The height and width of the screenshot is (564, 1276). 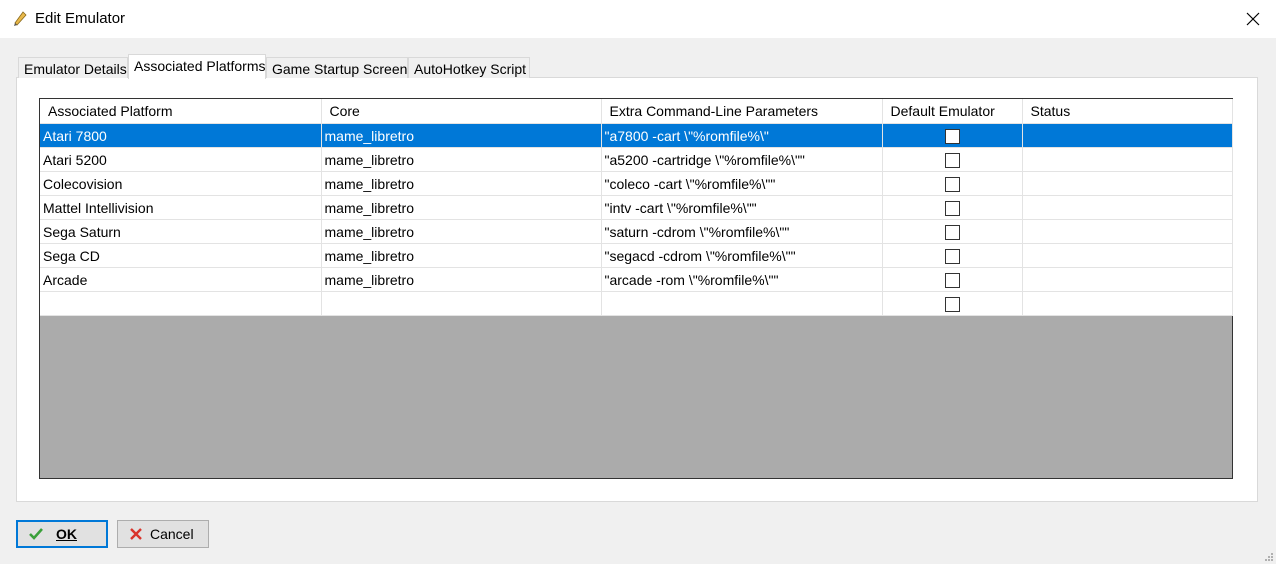 I want to click on tab-label: Game Startup Screen, so click(x=340, y=69).